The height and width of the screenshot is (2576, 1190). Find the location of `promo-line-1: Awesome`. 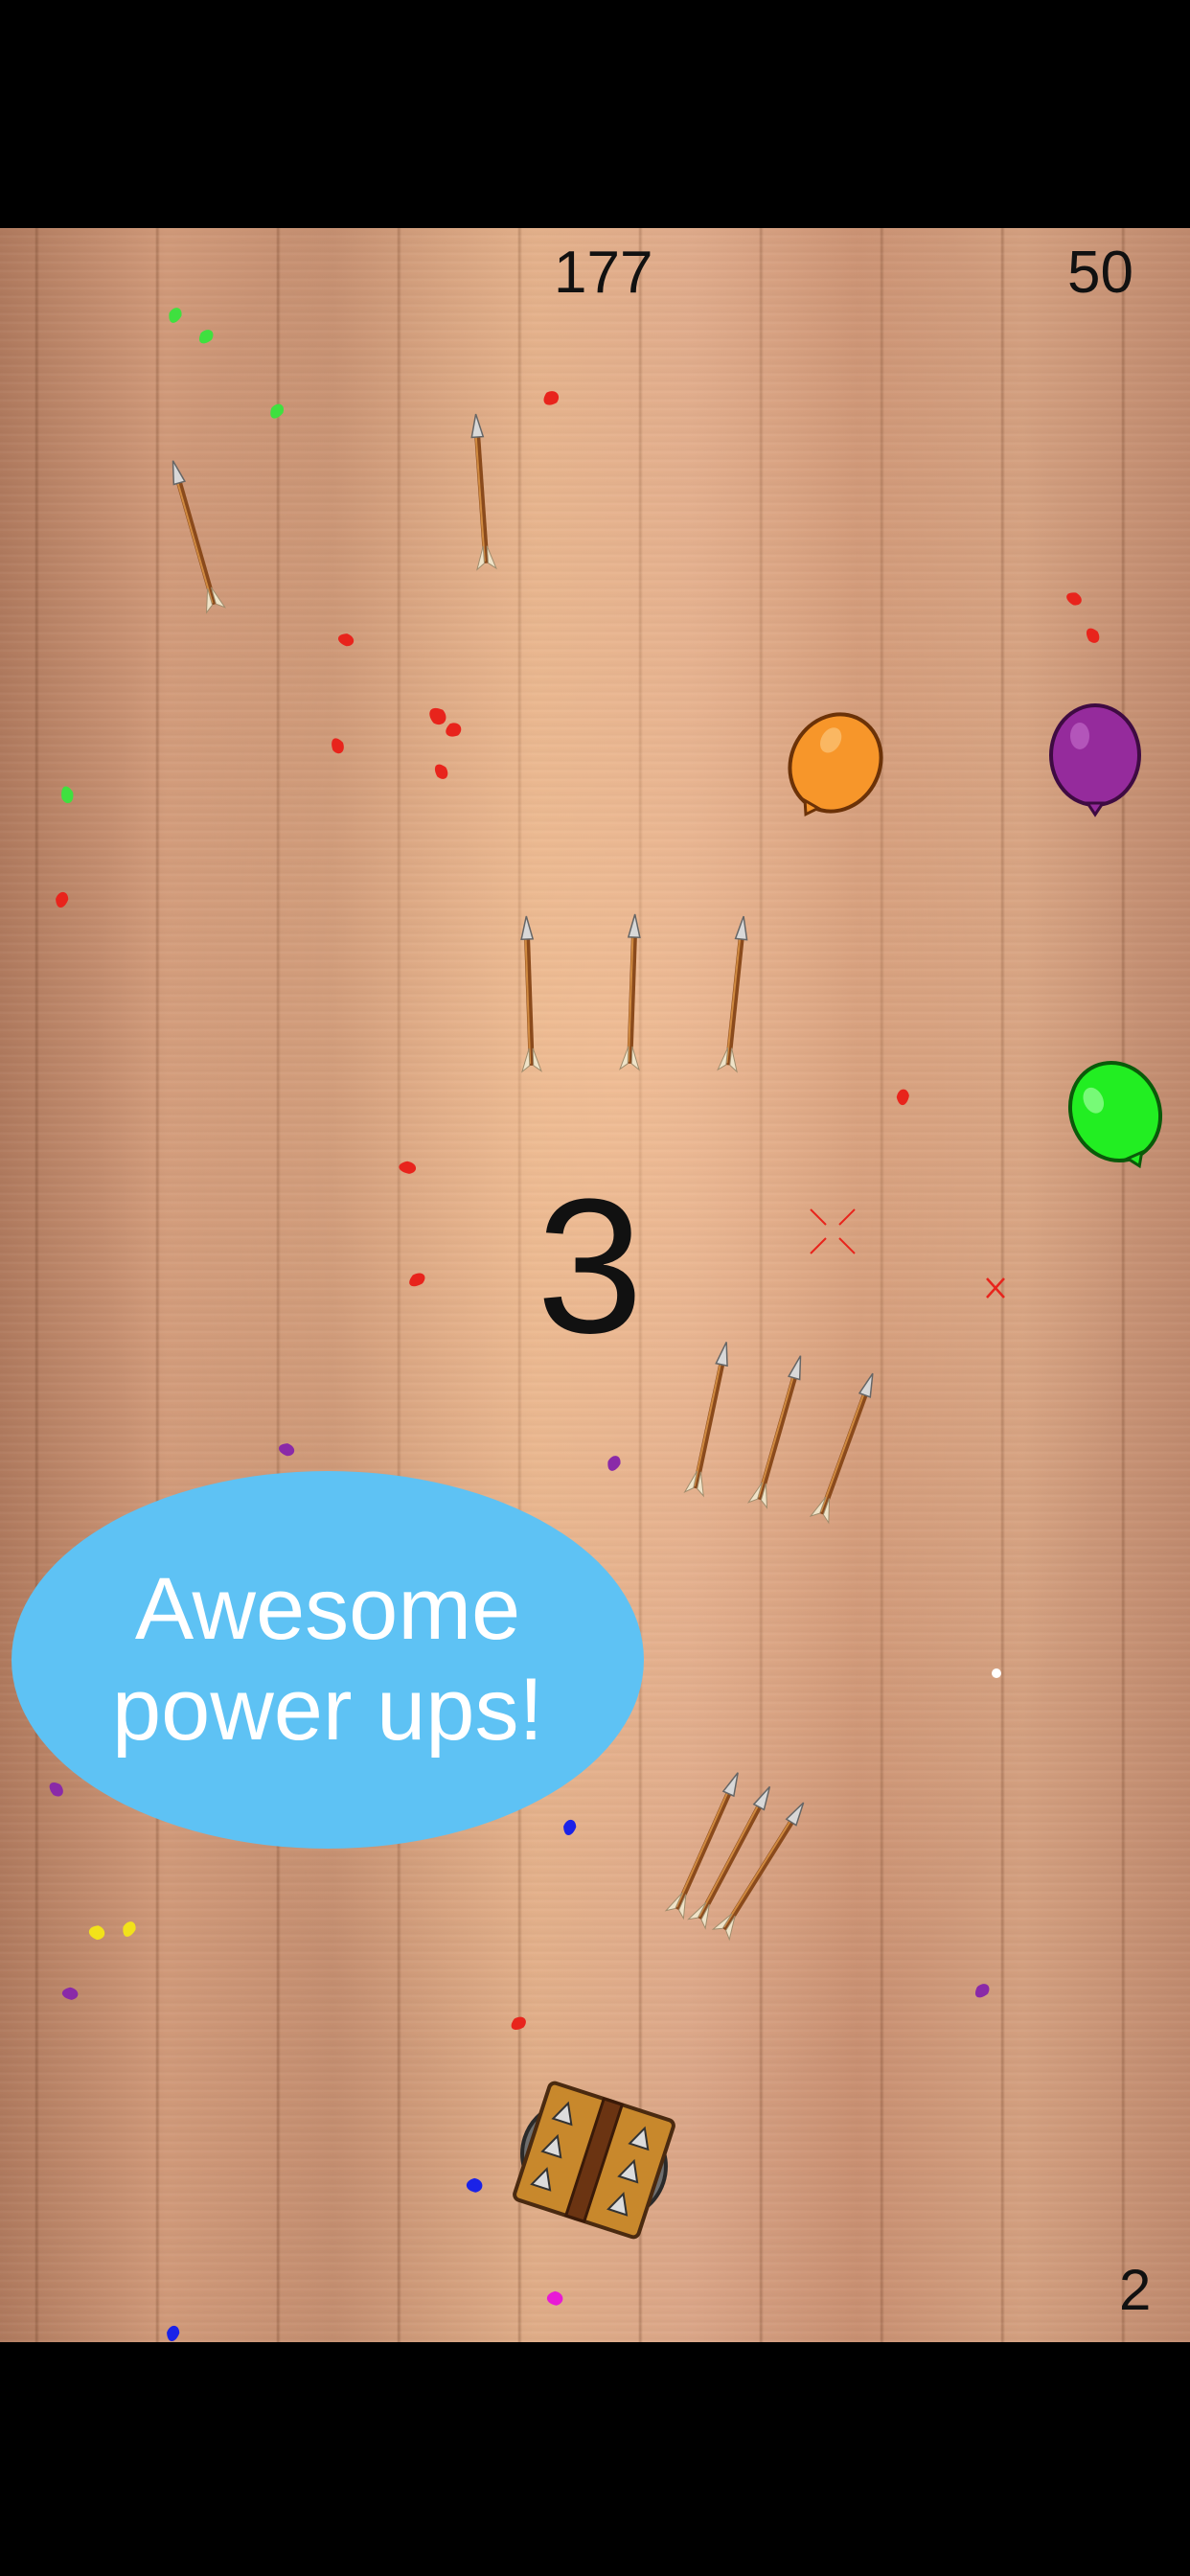

promo-line-1: Awesome is located at coordinates (327, 1609).